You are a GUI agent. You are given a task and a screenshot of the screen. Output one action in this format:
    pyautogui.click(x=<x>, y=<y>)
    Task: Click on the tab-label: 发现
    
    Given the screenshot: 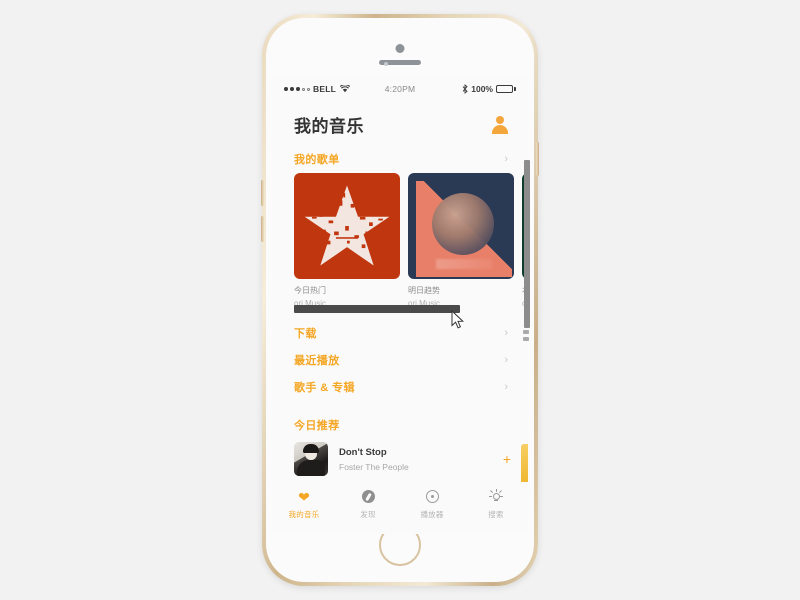 What is the action you would take?
    pyautogui.click(x=368, y=514)
    